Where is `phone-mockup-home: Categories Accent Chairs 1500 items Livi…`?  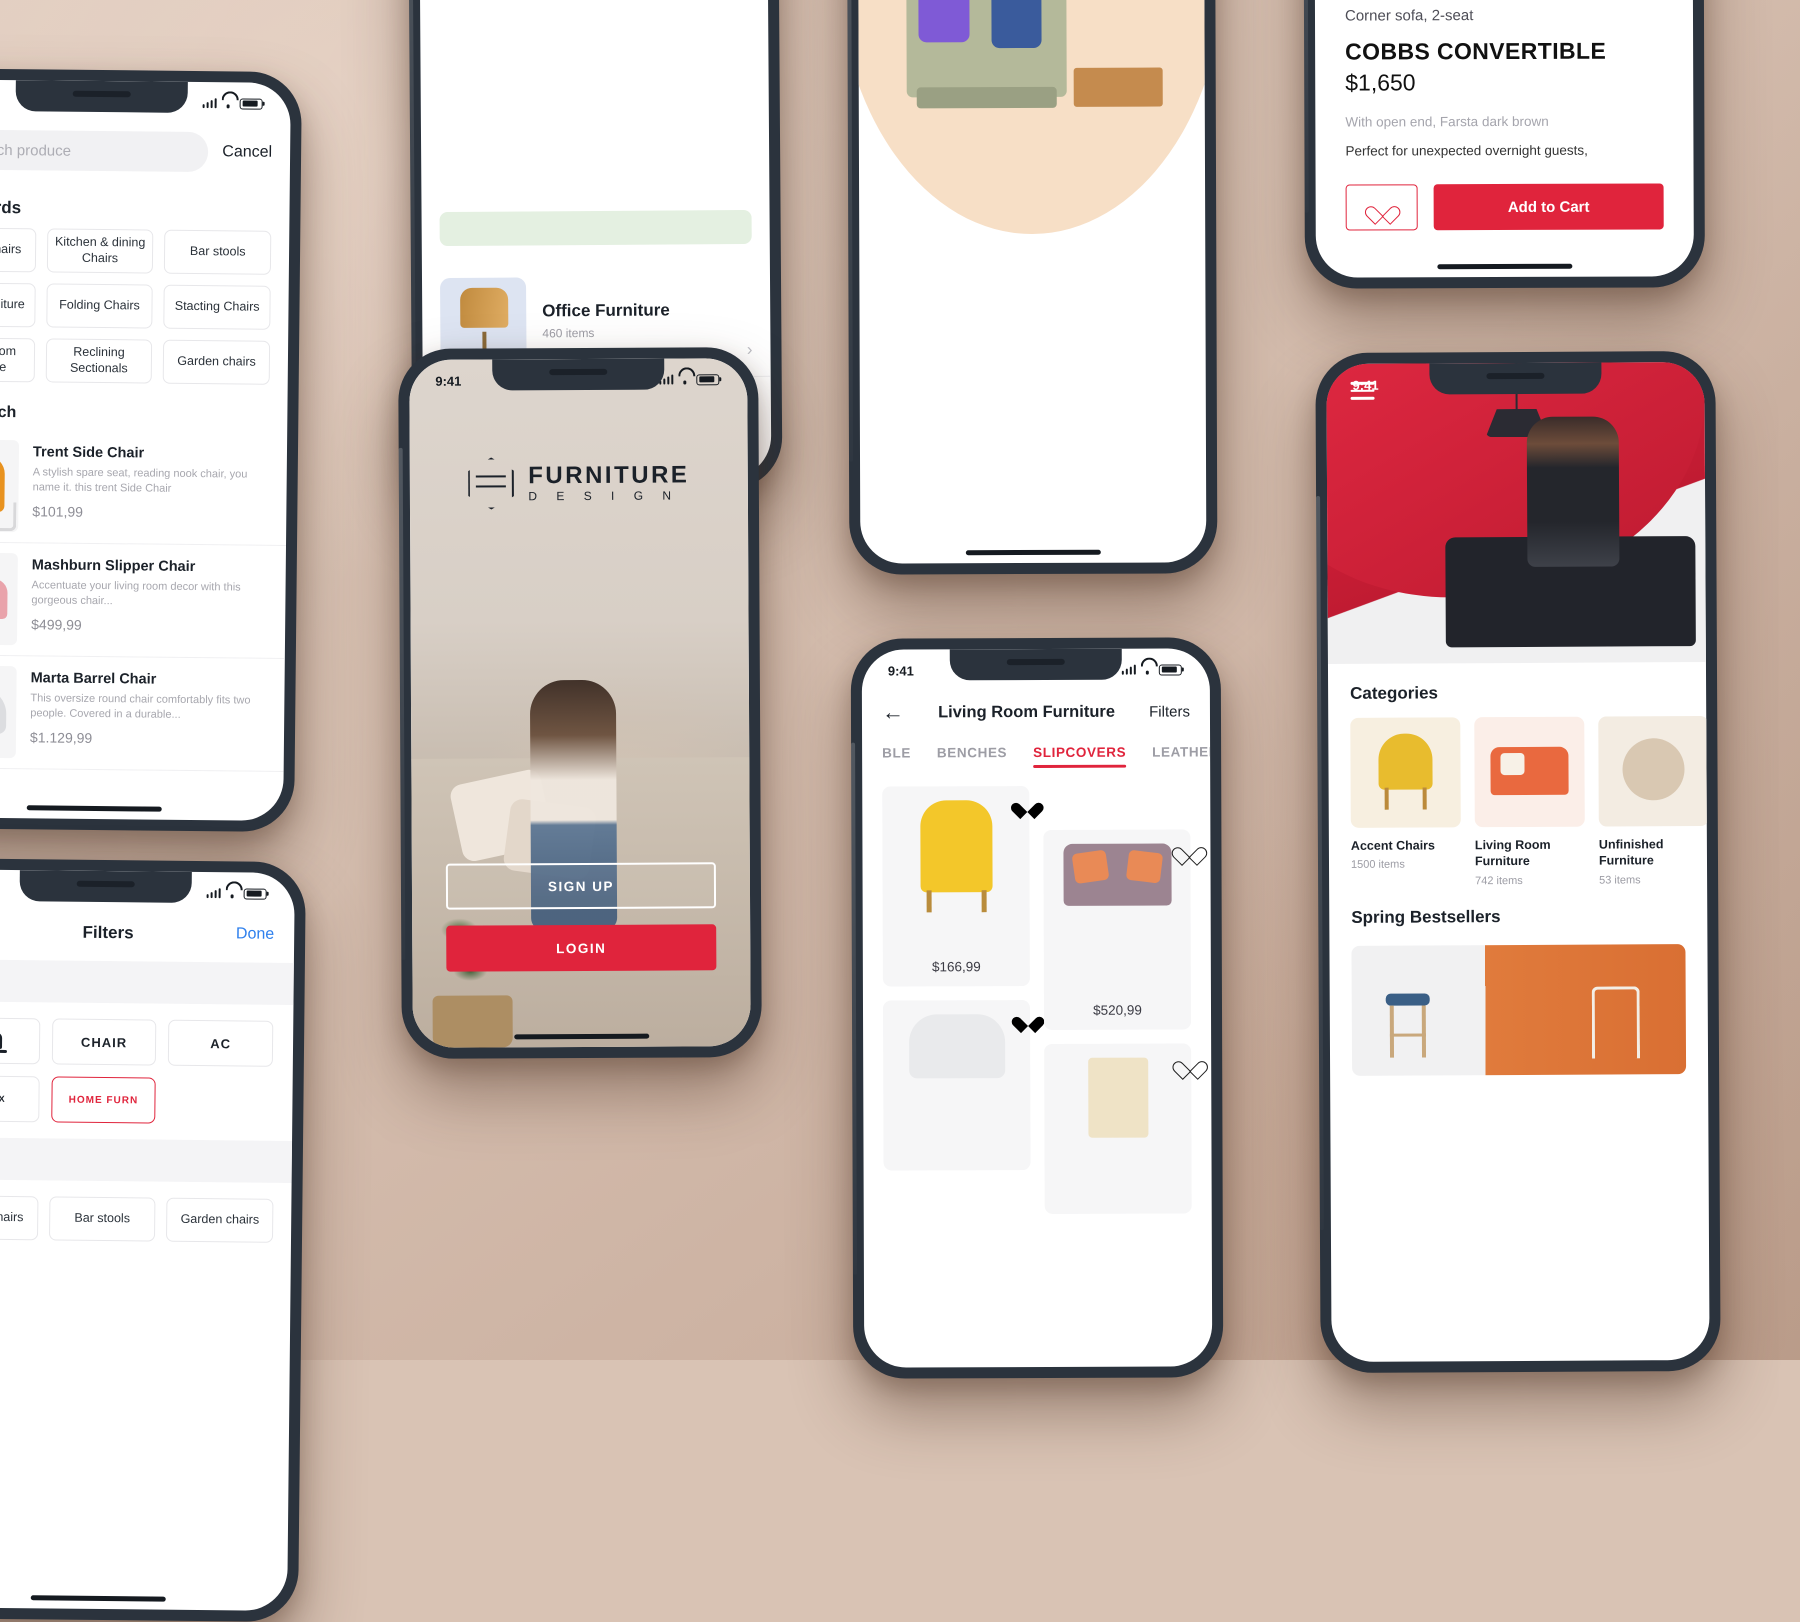
phone-mockup-home: Categories Accent Chairs 1500 items Livi… is located at coordinates (1518, 862).